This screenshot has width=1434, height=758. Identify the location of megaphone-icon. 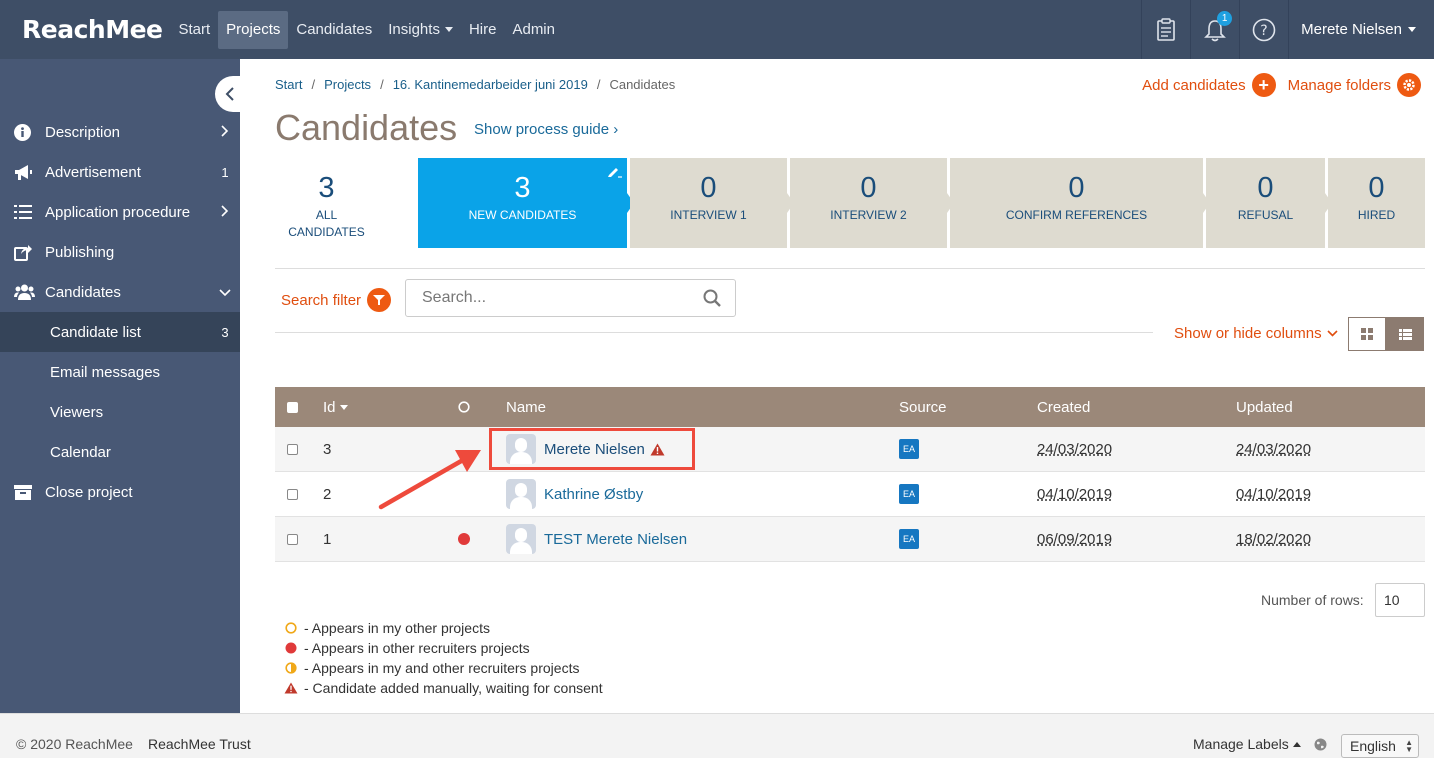
(22, 172).